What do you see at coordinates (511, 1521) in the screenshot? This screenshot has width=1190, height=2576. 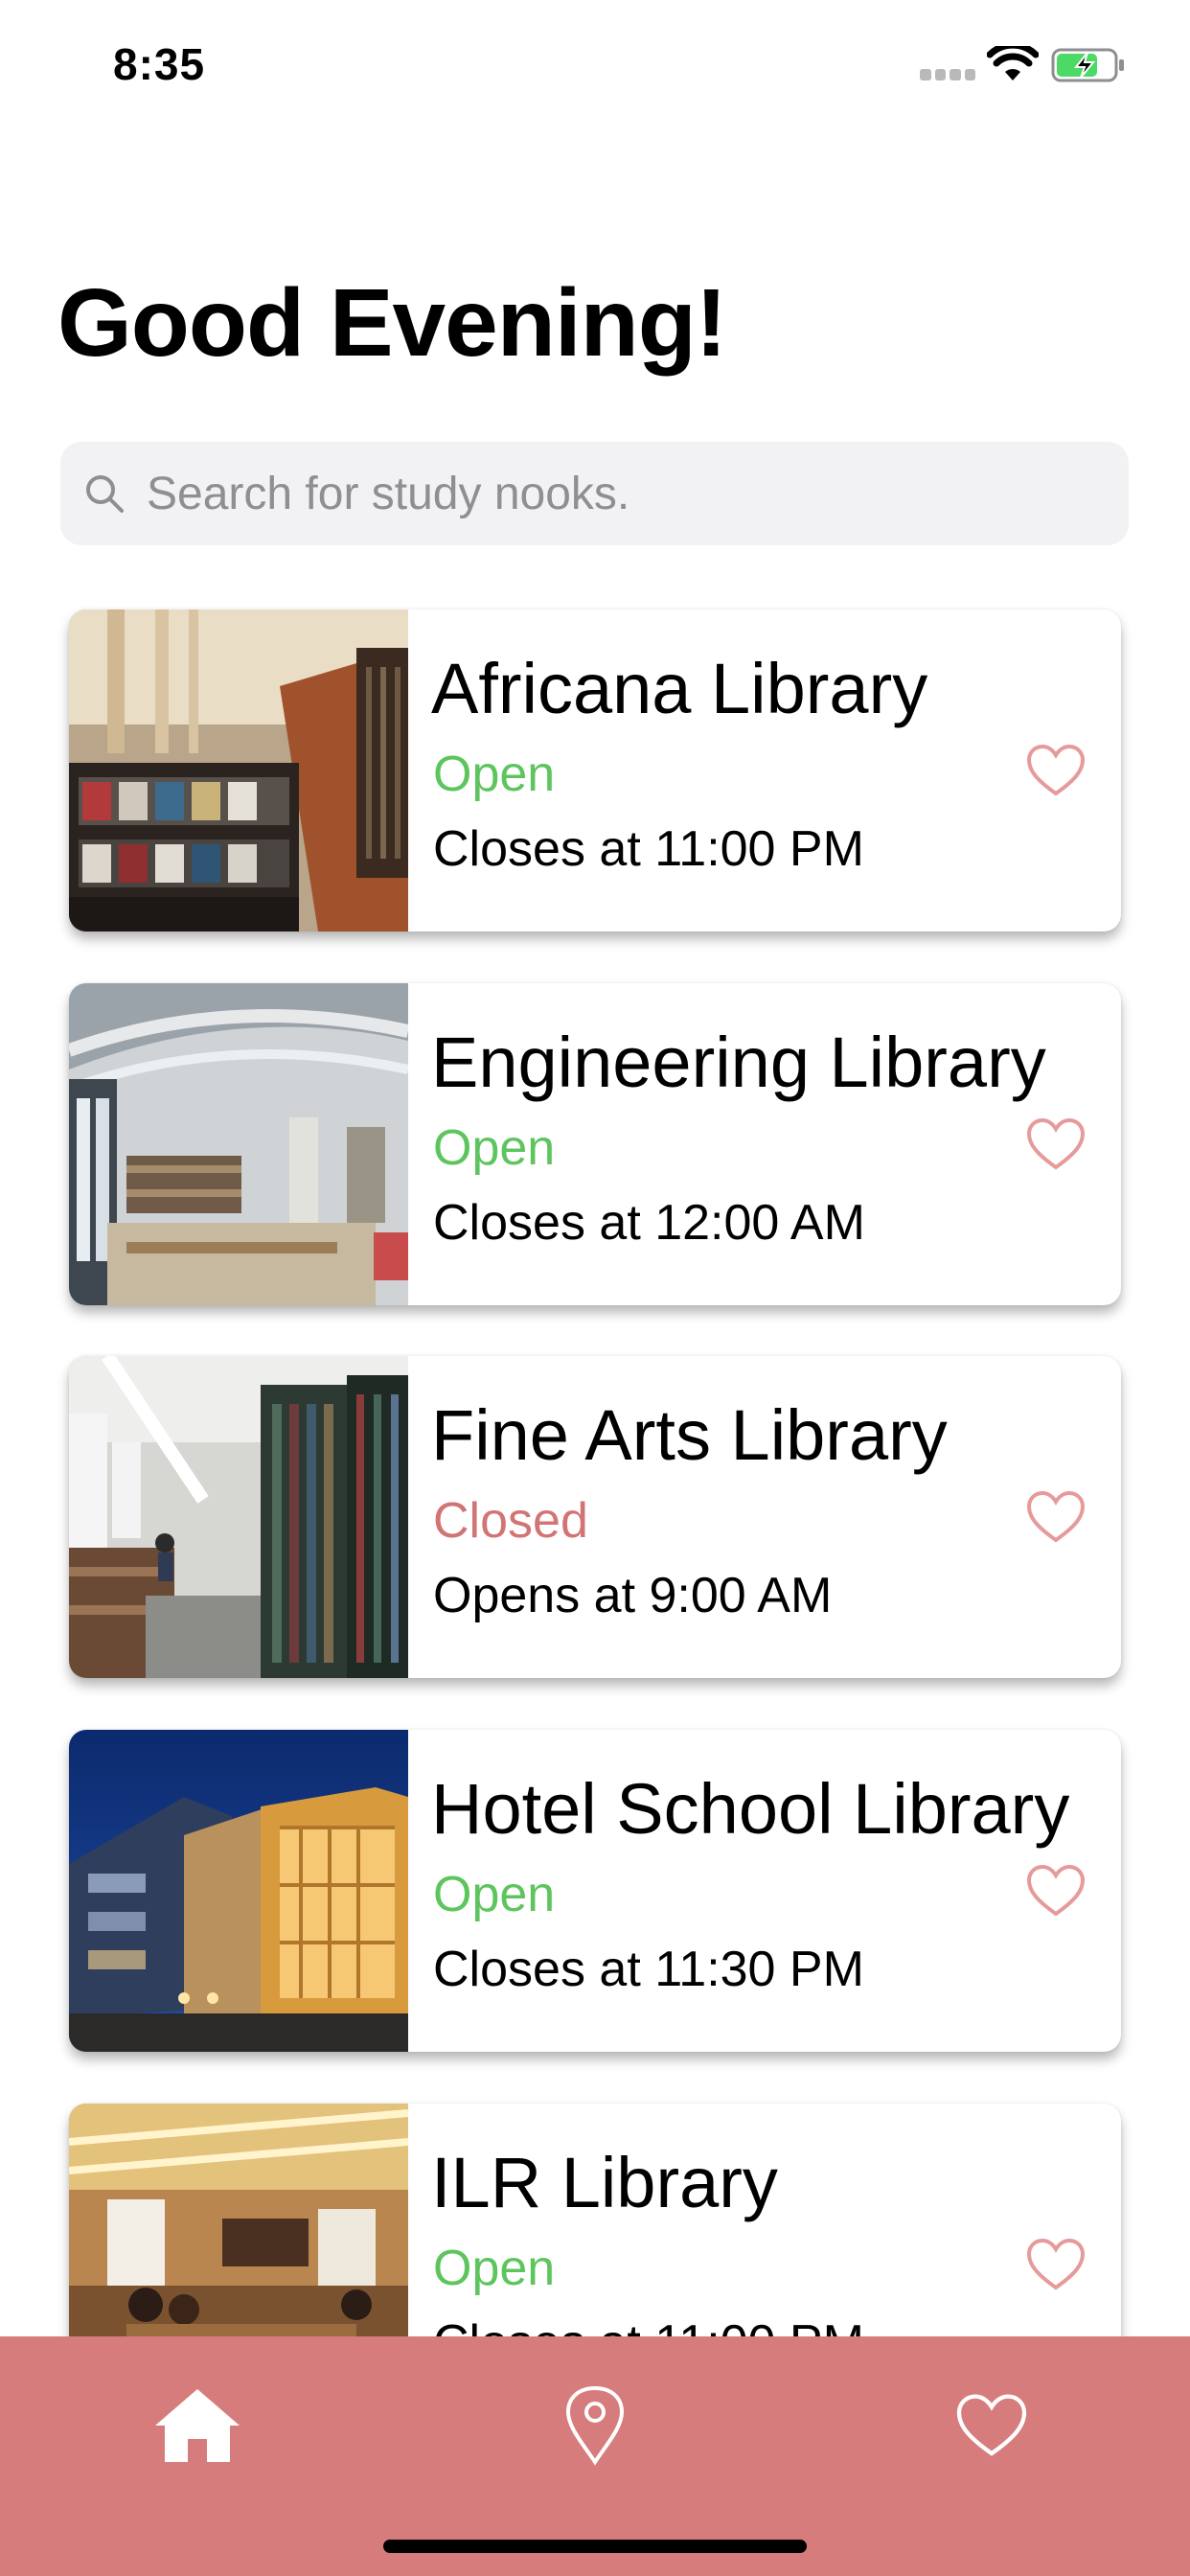 I see `library-status: Closed` at bounding box center [511, 1521].